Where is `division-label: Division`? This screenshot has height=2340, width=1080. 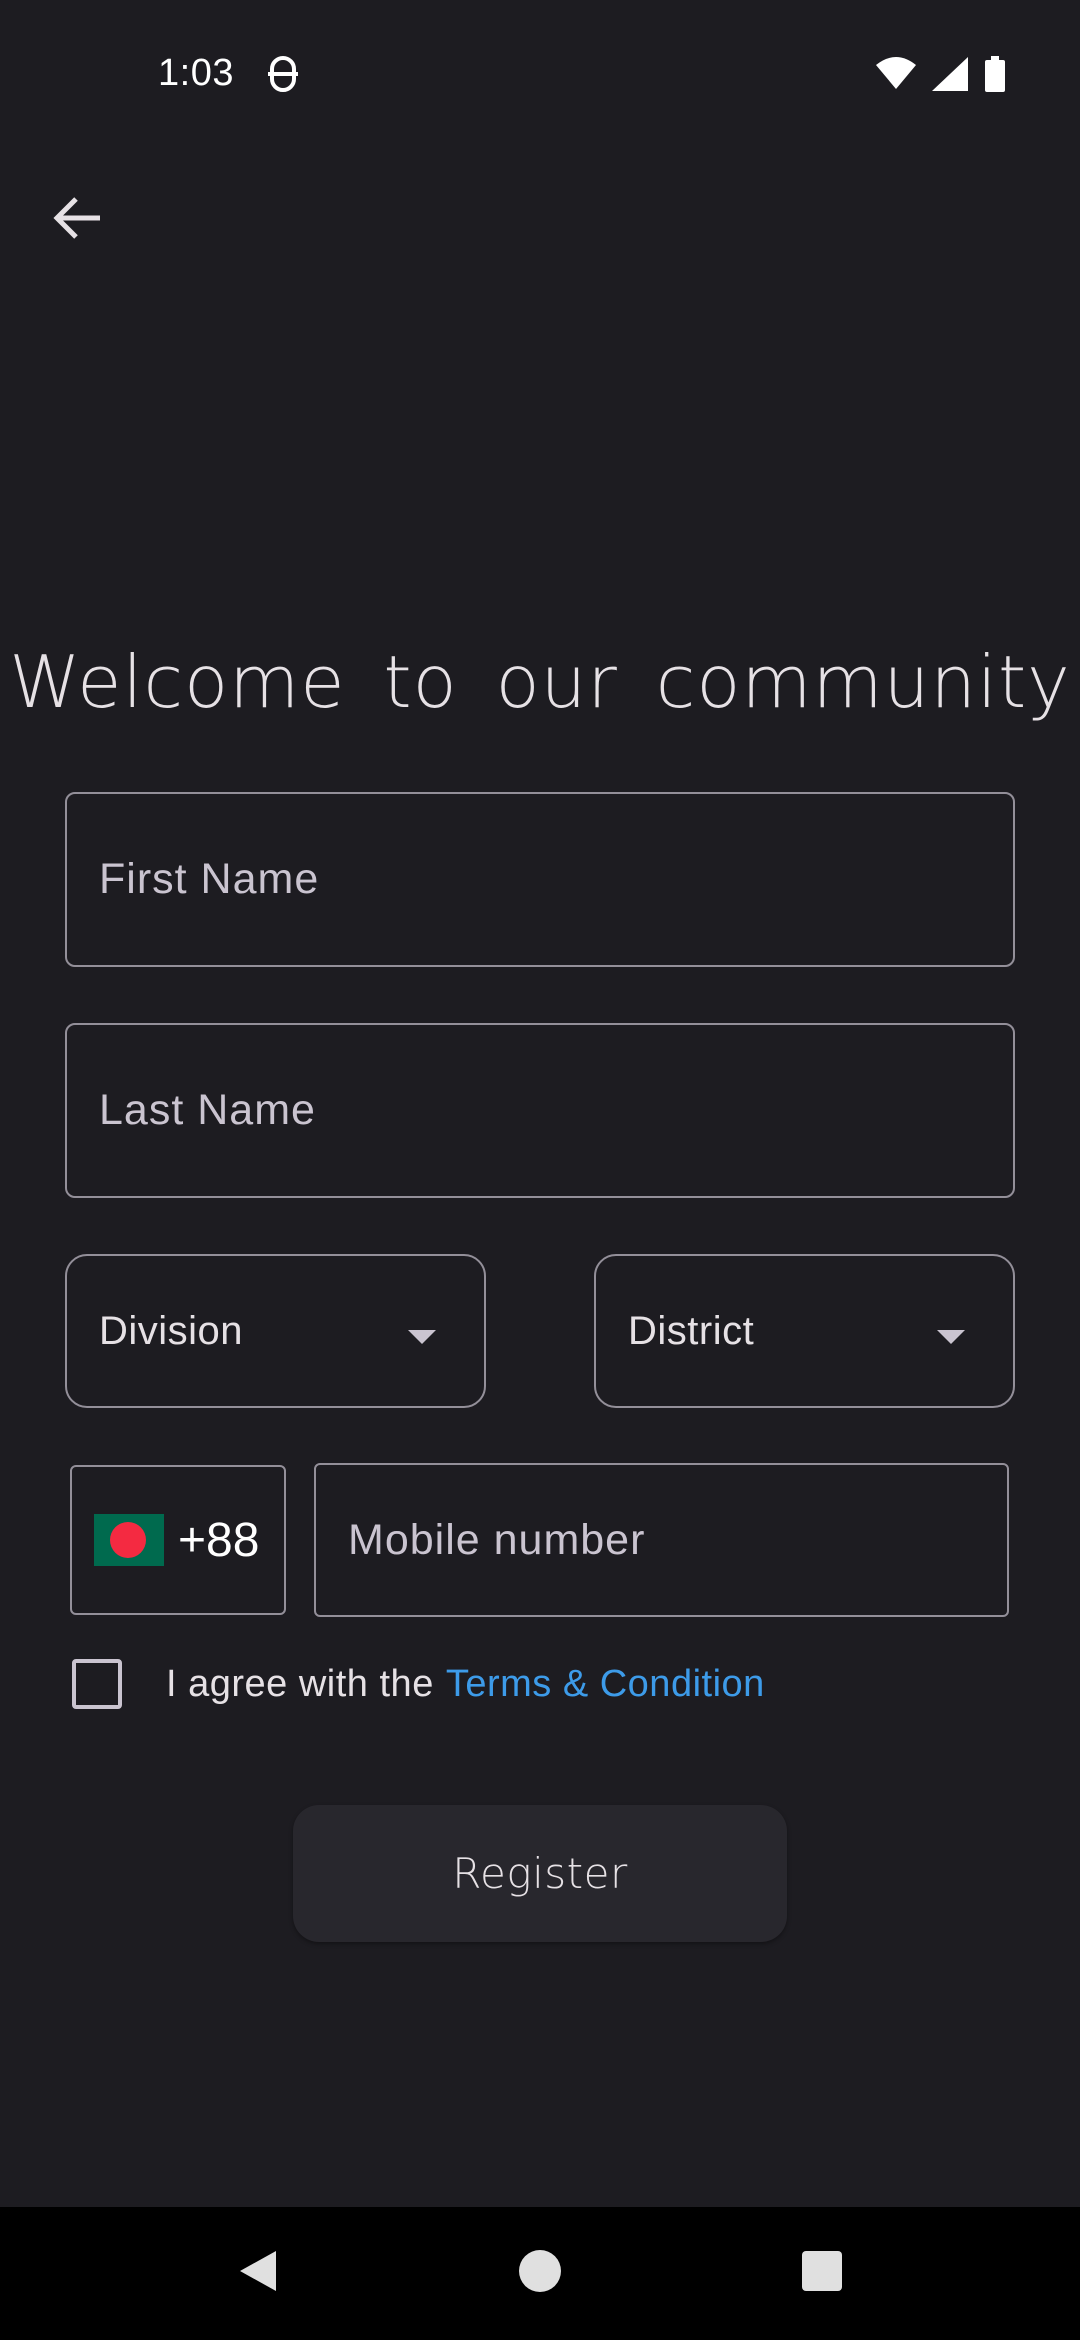 division-label: Division is located at coordinates (171, 1330).